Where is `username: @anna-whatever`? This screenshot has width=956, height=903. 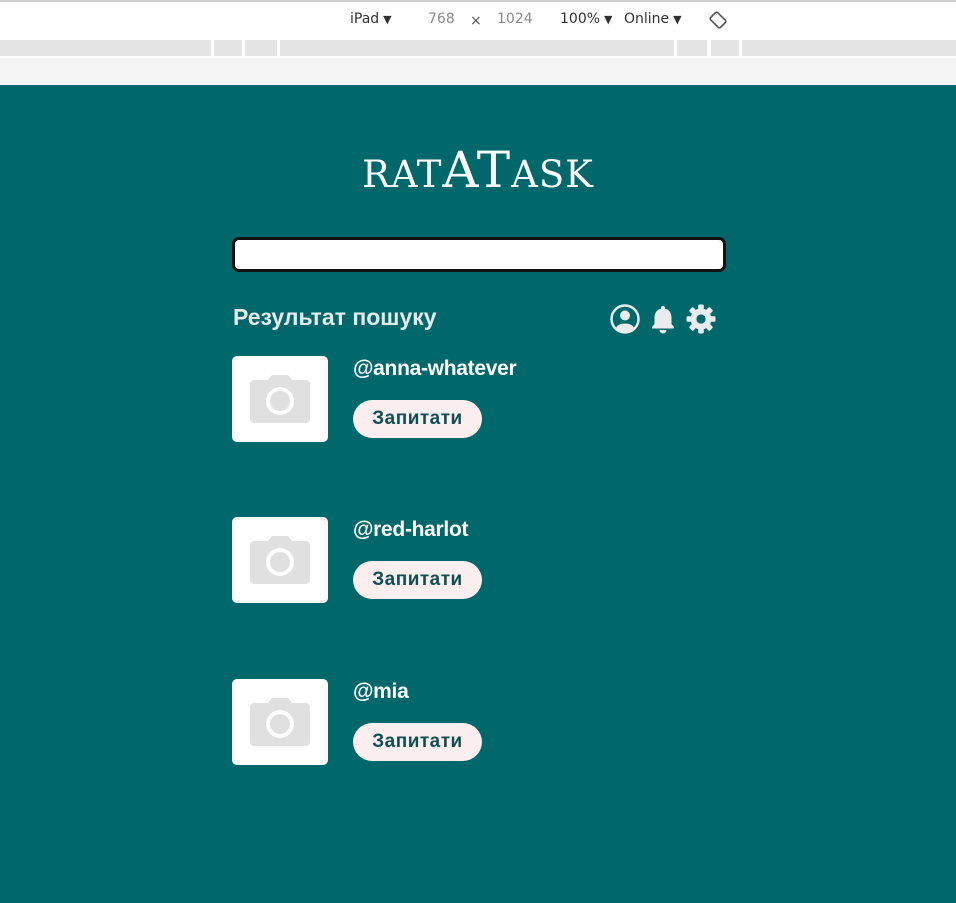
username: @anna-whatever is located at coordinates (435, 369).